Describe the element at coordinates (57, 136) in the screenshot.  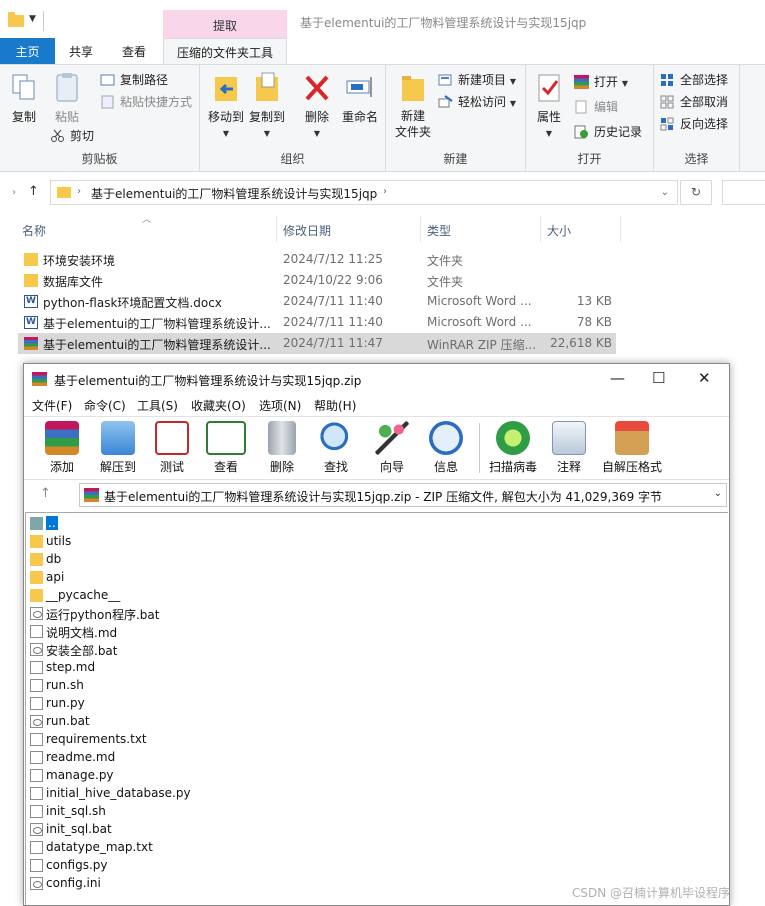
I see `scissors-icon` at that location.